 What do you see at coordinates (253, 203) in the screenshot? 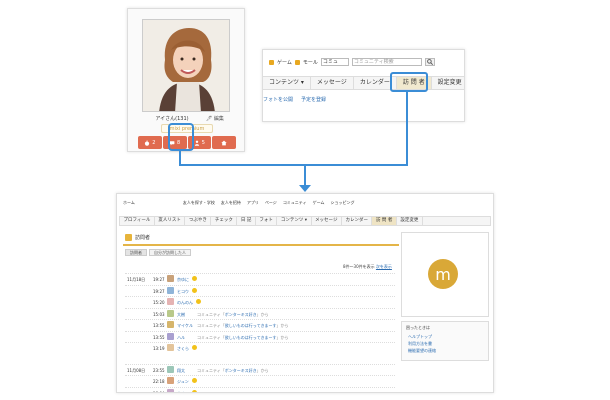
I see `nav-apps: アプリ` at bounding box center [253, 203].